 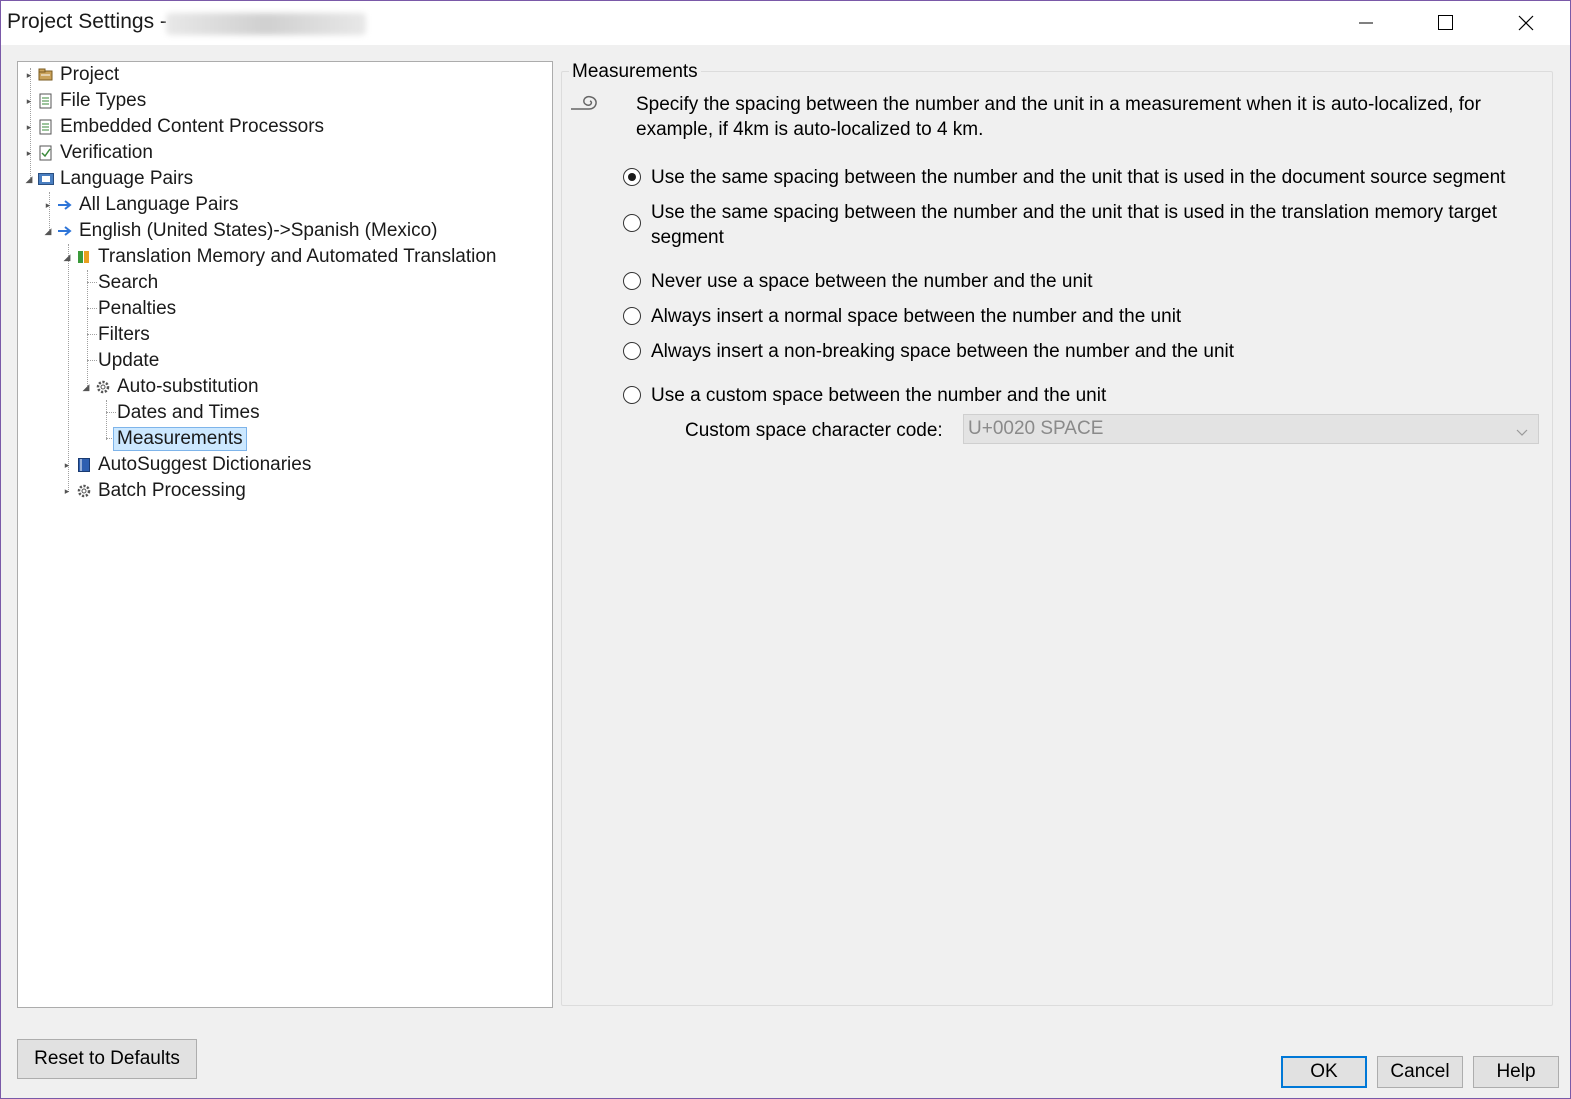 What do you see at coordinates (127, 178) in the screenshot?
I see `tree-item-label: Language Pairs` at bounding box center [127, 178].